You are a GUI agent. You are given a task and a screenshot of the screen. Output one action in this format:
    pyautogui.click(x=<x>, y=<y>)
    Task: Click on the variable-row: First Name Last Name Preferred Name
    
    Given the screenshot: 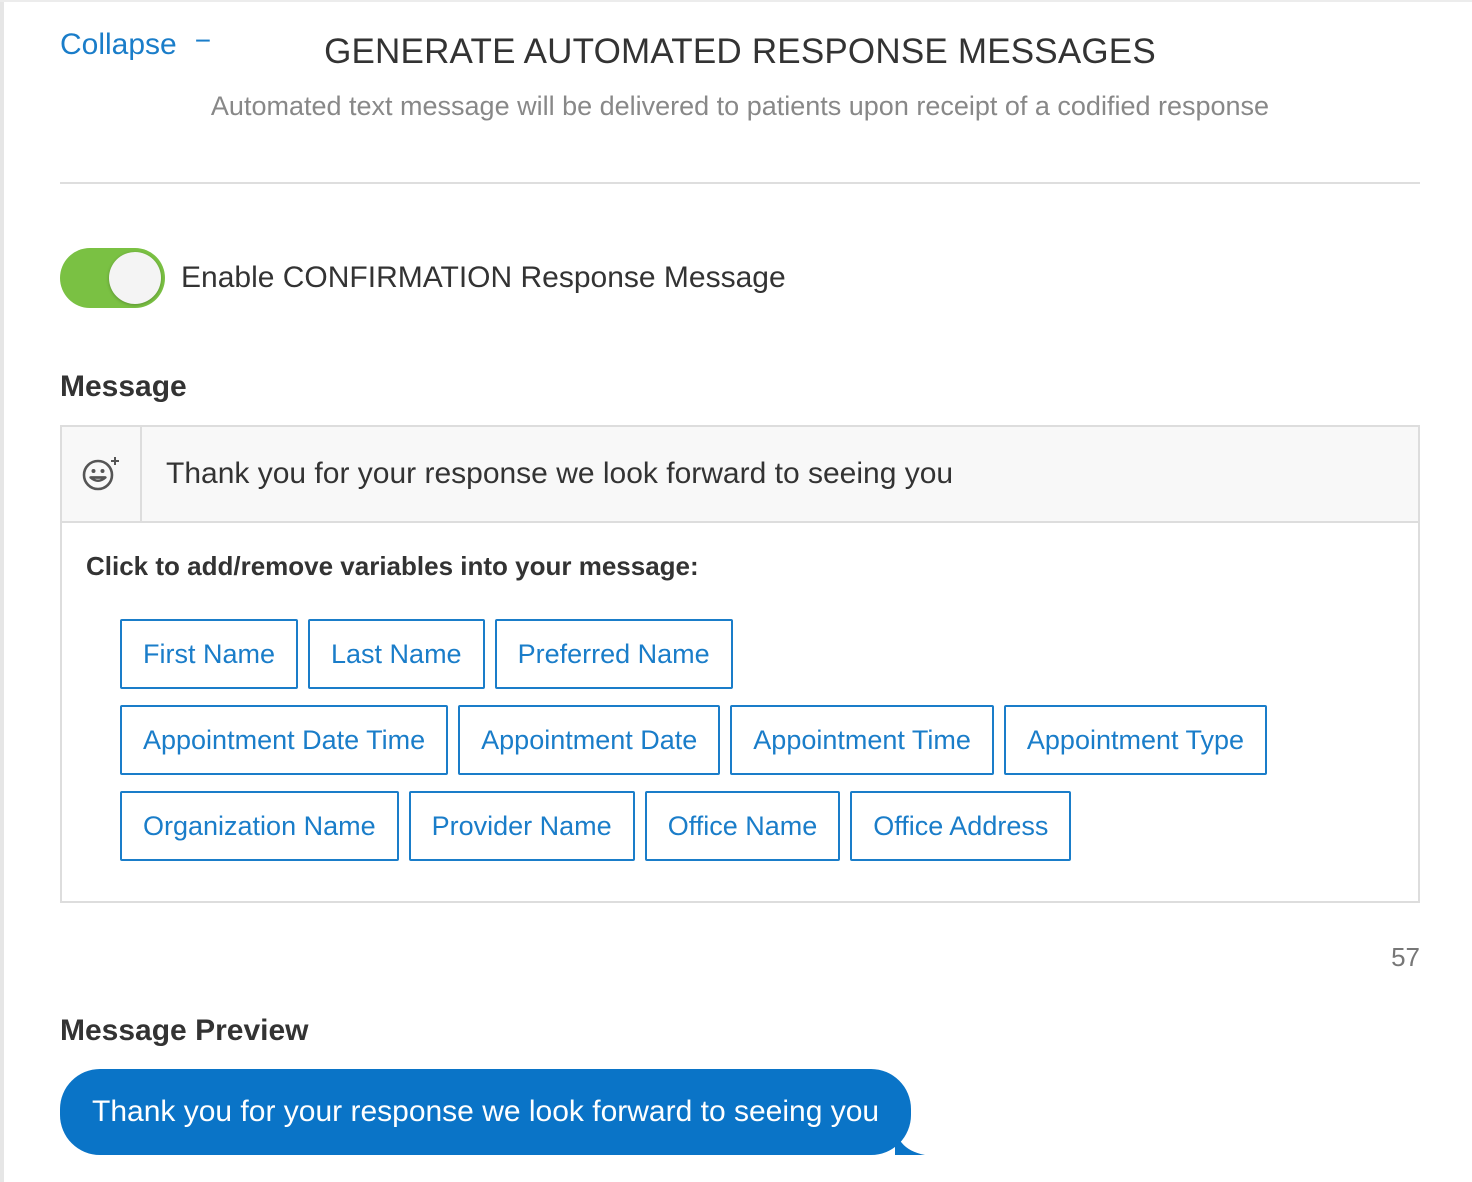 What is the action you would take?
    pyautogui.click(x=693, y=654)
    